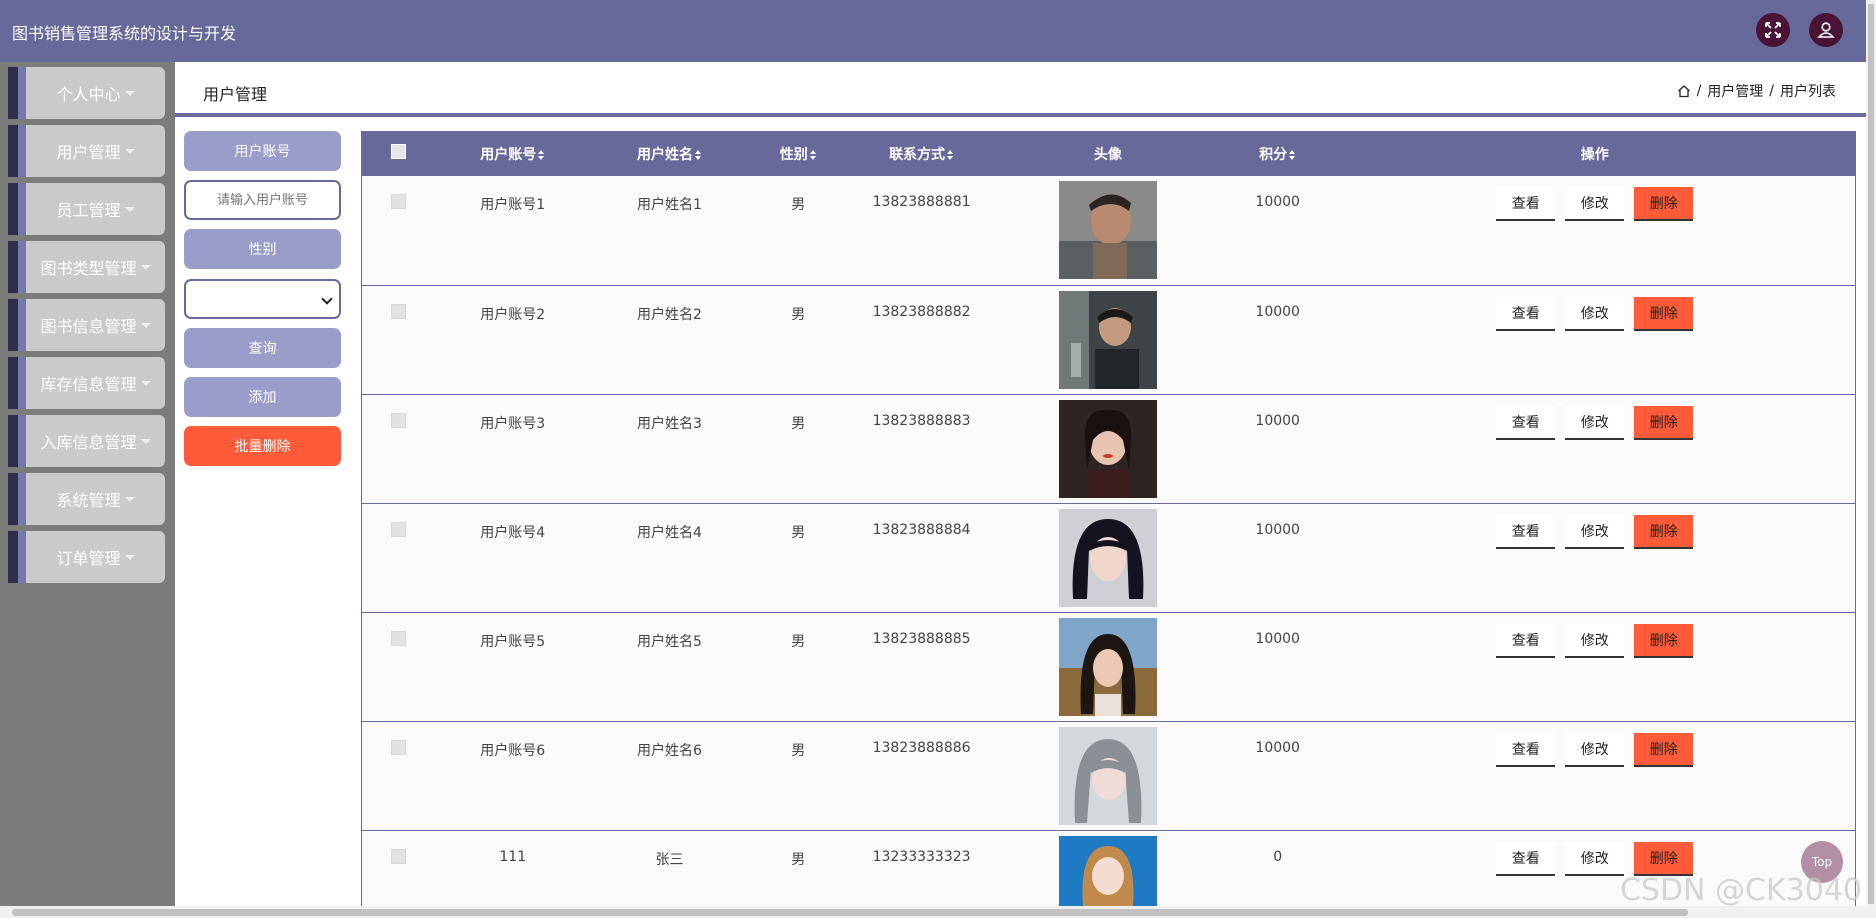 The height and width of the screenshot is (918, 1876). What do you see at coordinates (86, 267) in the screenshot?
I see `sidebar-item-book-type-management: 图书类型管理` at bounding box center [86, 267].